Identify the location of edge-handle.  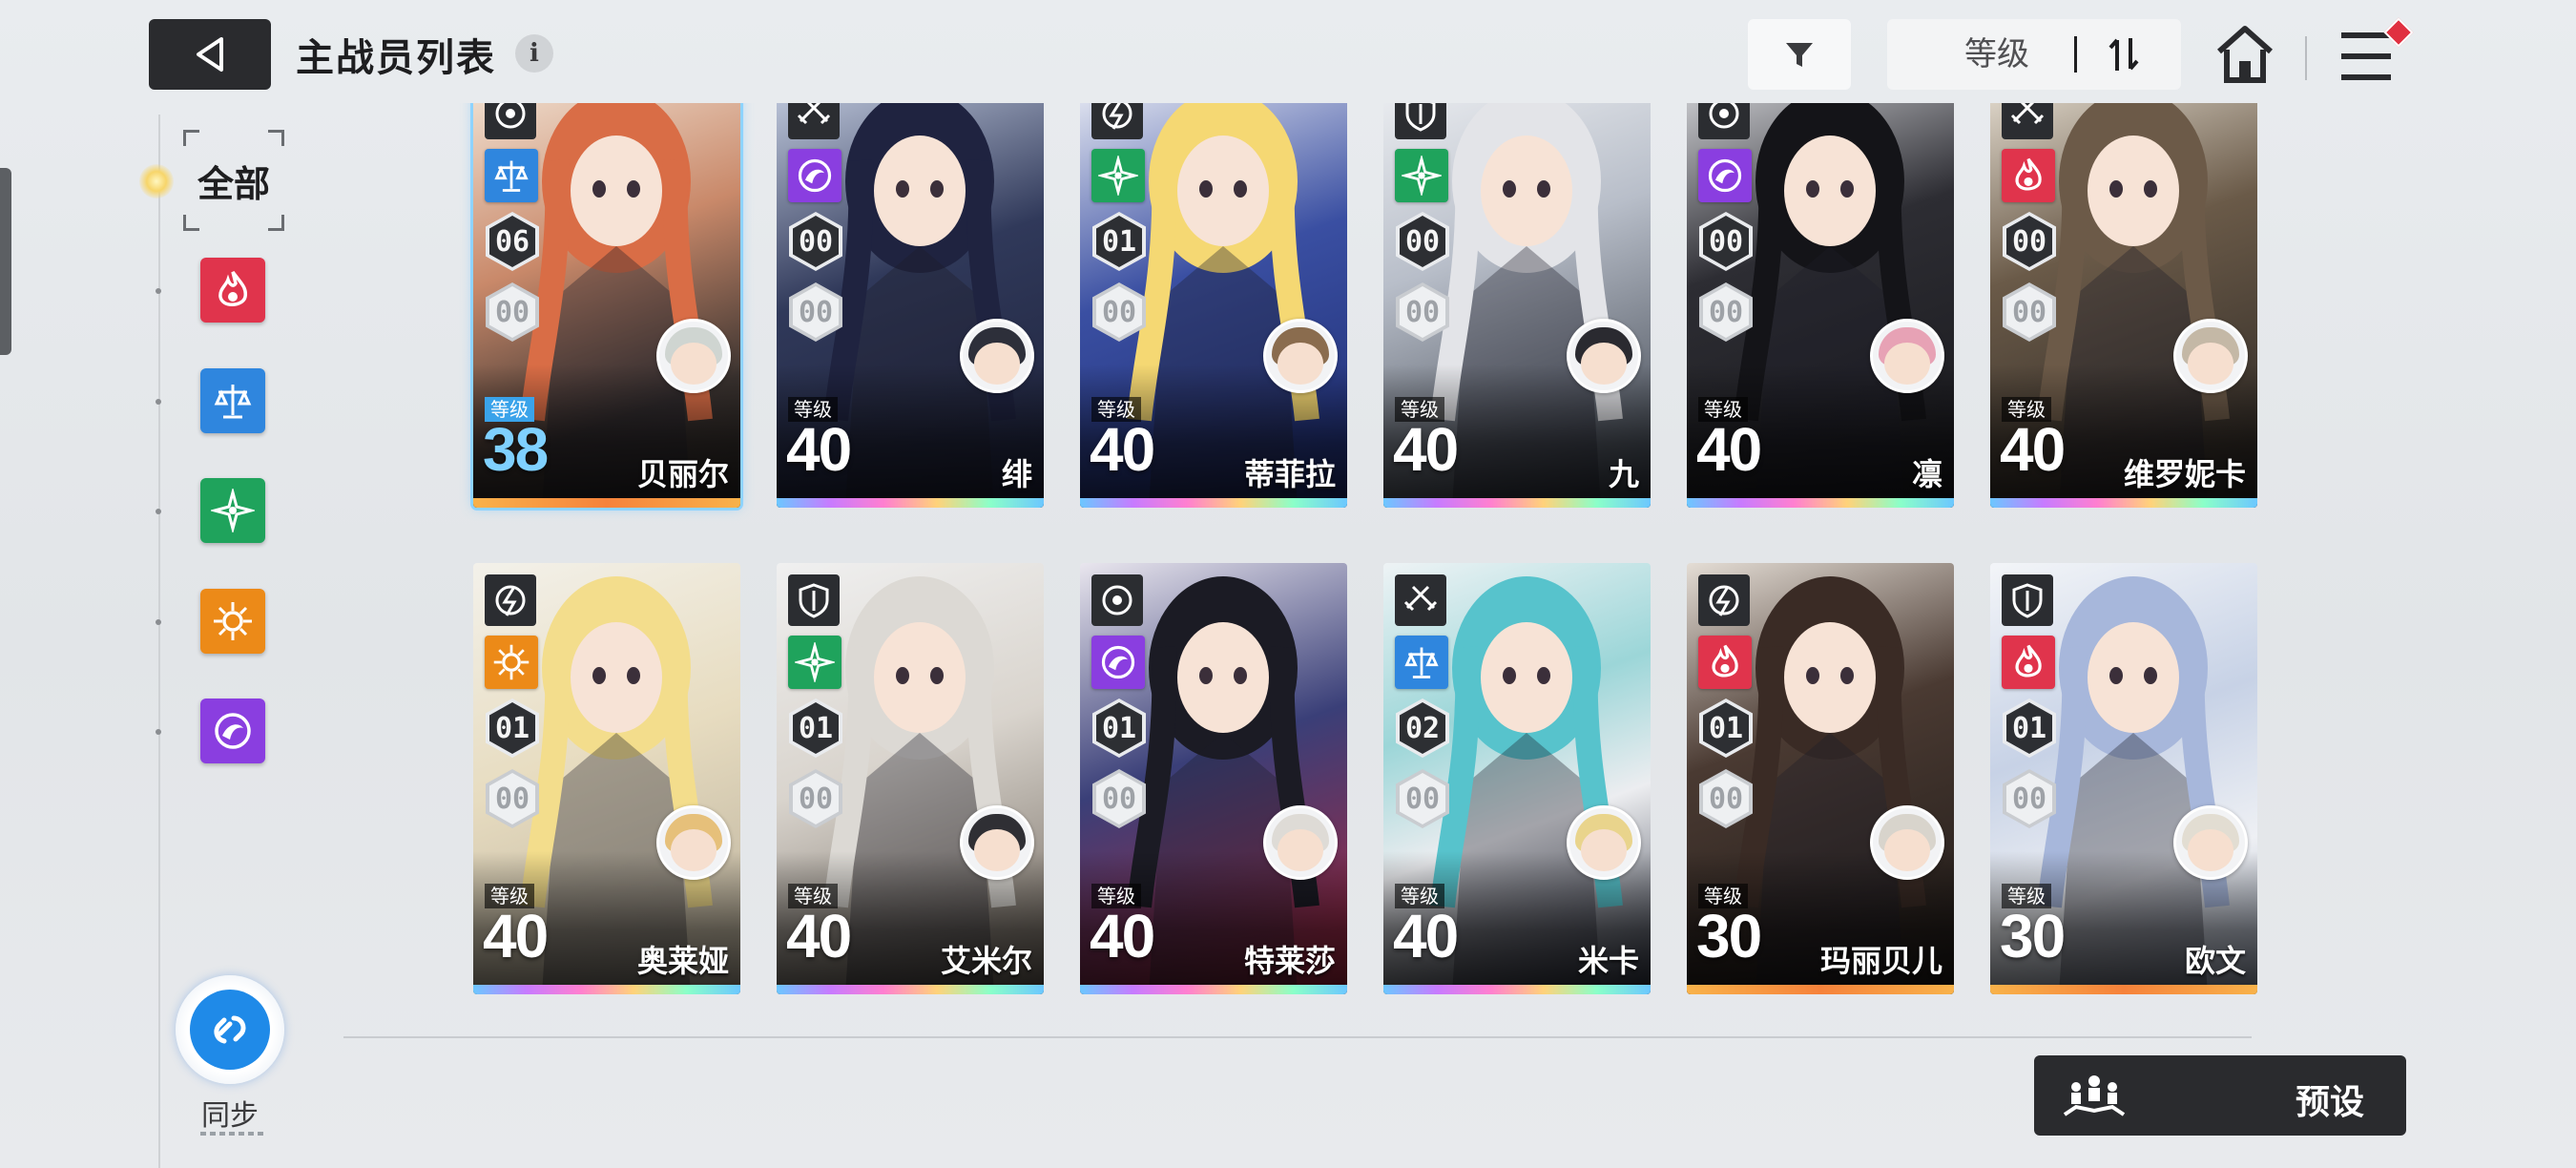
(5, 262).